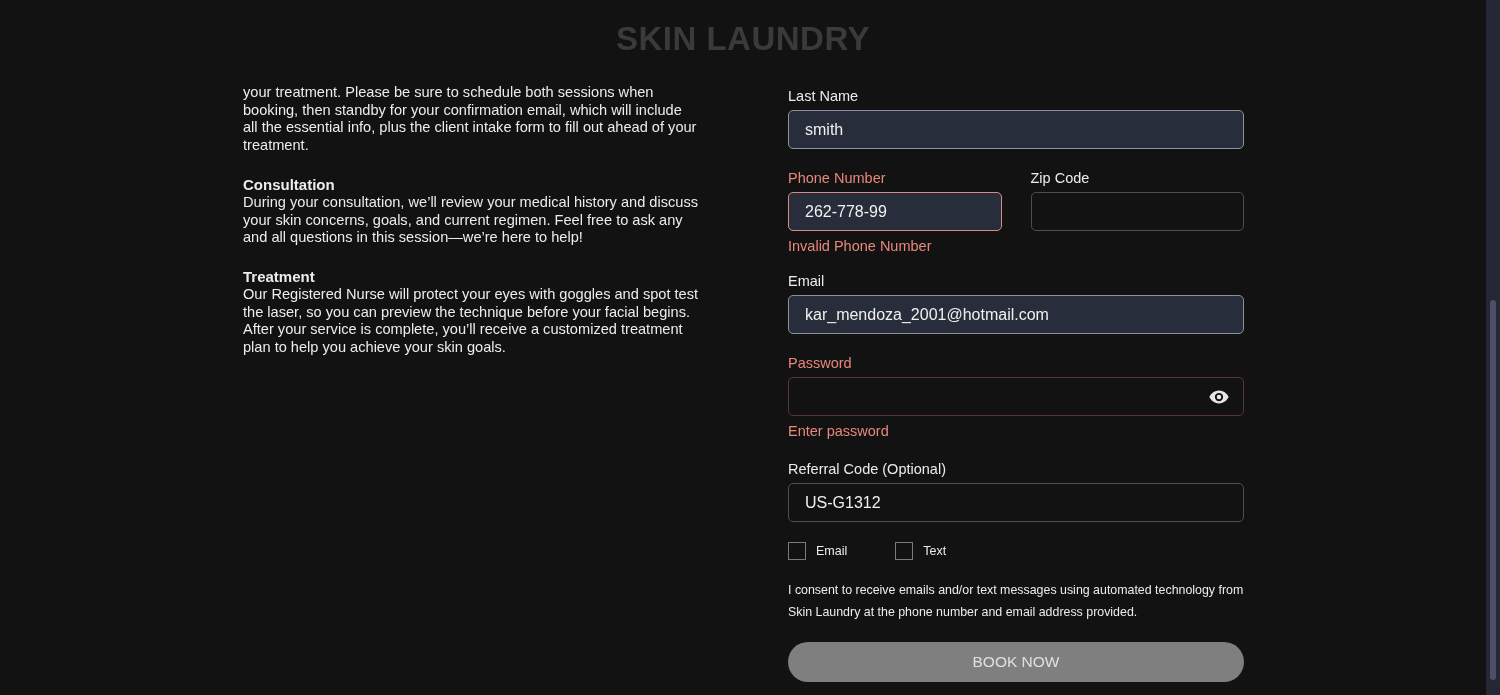  Describe the element at coordinates (1016, 129) in the screenshot. I see `input-field: smith` at that location.